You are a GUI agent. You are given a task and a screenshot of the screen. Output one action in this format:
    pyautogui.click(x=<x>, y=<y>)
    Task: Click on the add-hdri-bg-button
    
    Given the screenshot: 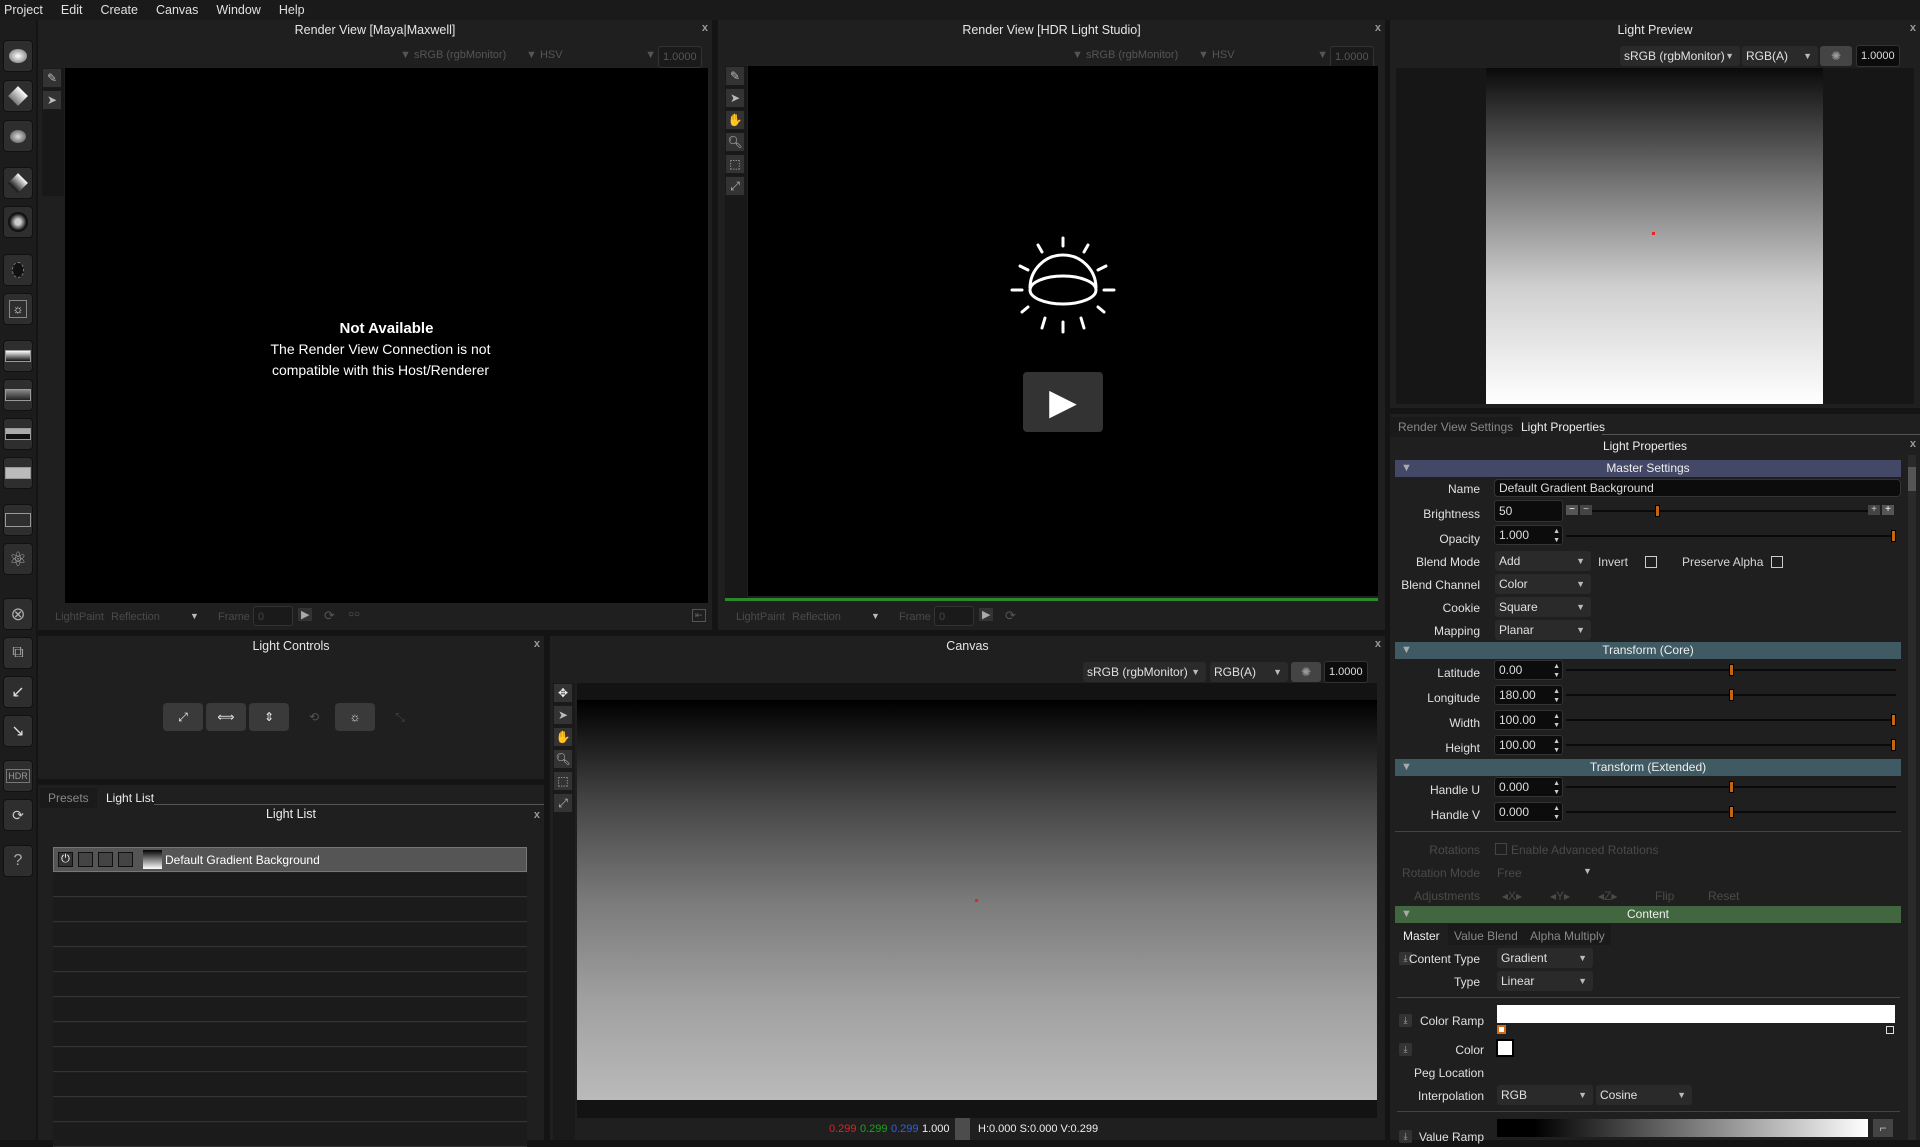 What is the action you would take?
    pyautogui.click(x=18, y=395)
    